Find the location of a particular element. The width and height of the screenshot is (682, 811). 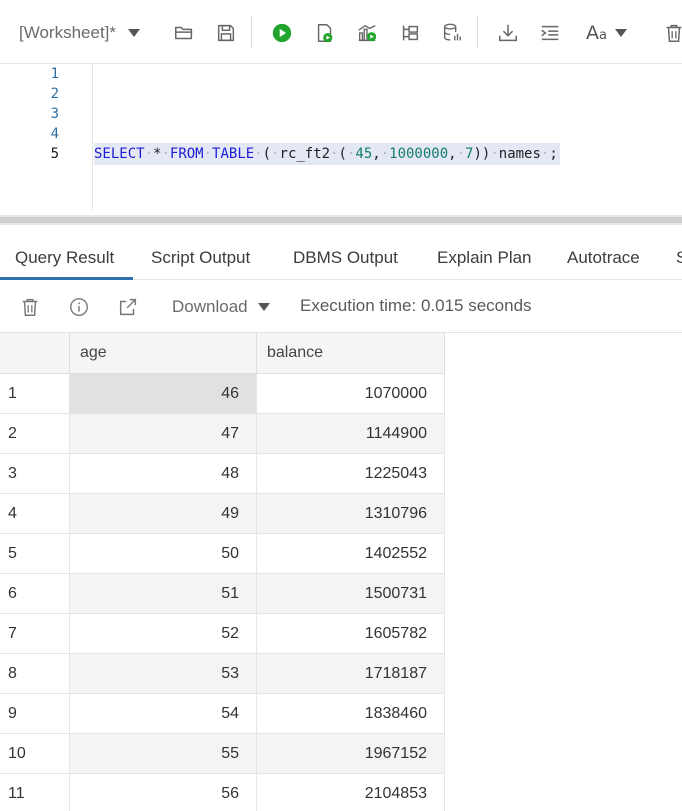

table-row: 2 47 1144900 is located at coordinates (222, 434).